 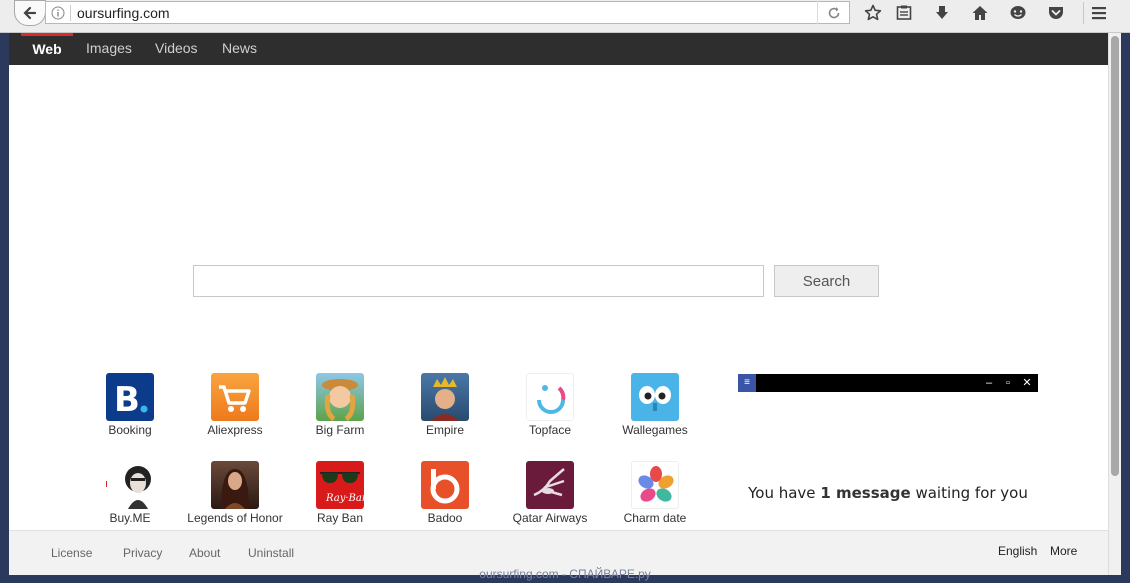 I want to click on tile-label: Ray Ban, so click(x=340, y=518).